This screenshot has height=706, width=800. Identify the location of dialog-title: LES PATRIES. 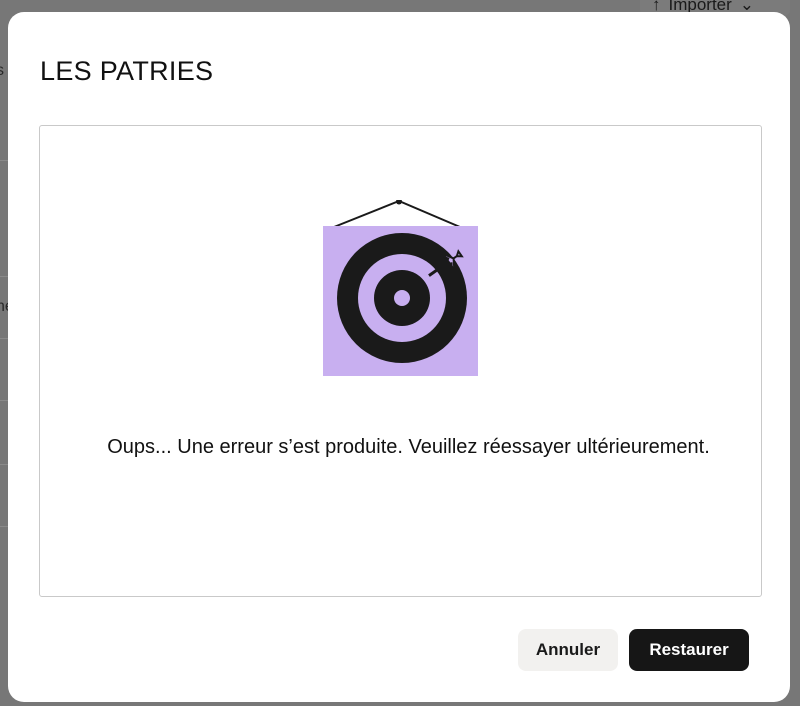
(127, 71).